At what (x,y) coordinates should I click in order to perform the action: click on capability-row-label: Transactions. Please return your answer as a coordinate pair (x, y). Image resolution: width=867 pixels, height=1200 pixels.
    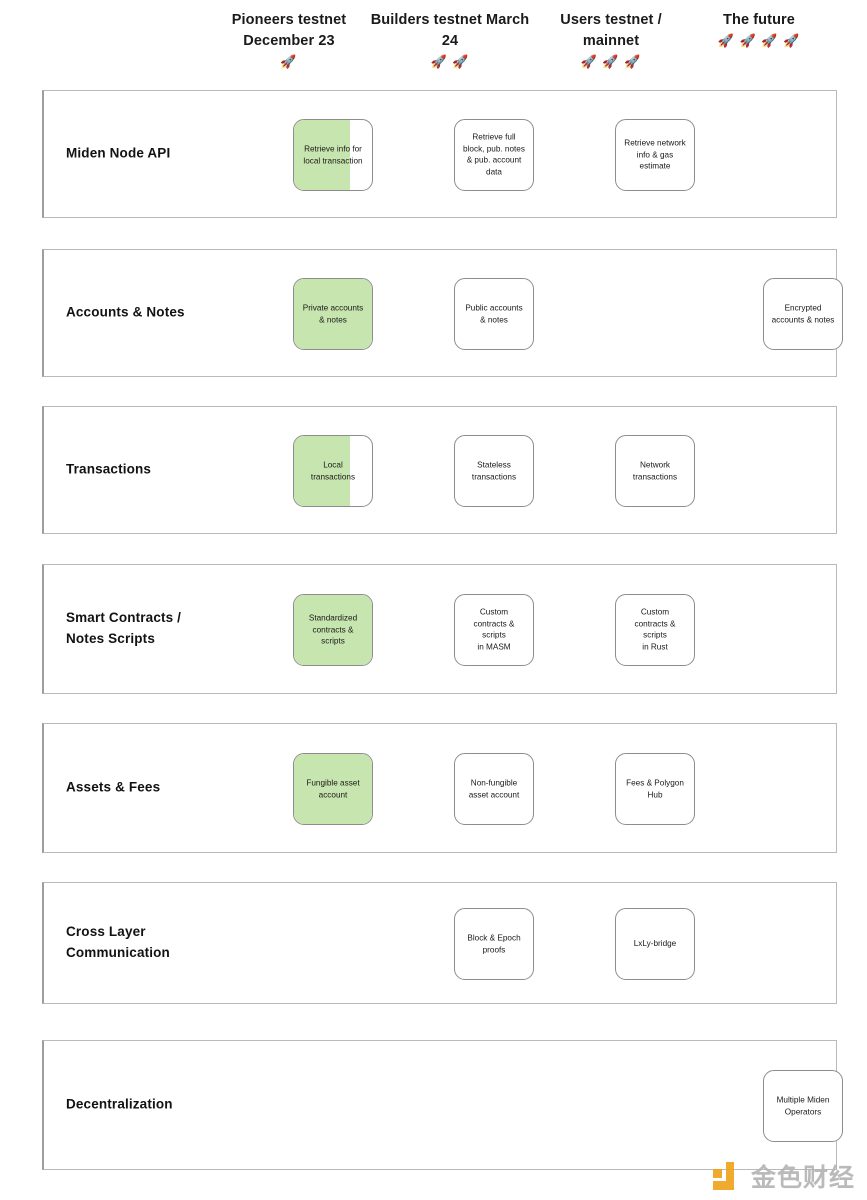
    Looking at the image, I should click on (109, 469).